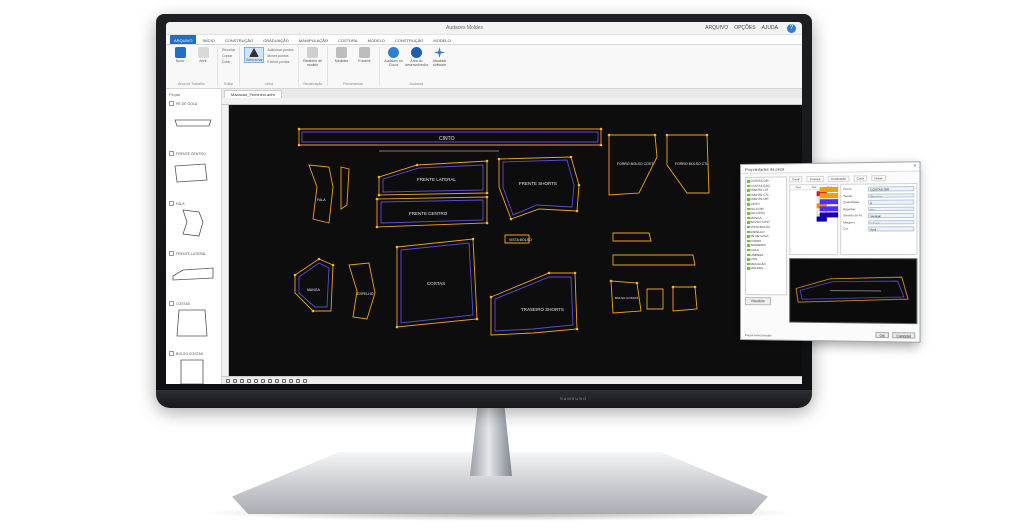  Describe the element at coordinates (180, 52) in the screenshot. I see `new-file-icon` at that location.